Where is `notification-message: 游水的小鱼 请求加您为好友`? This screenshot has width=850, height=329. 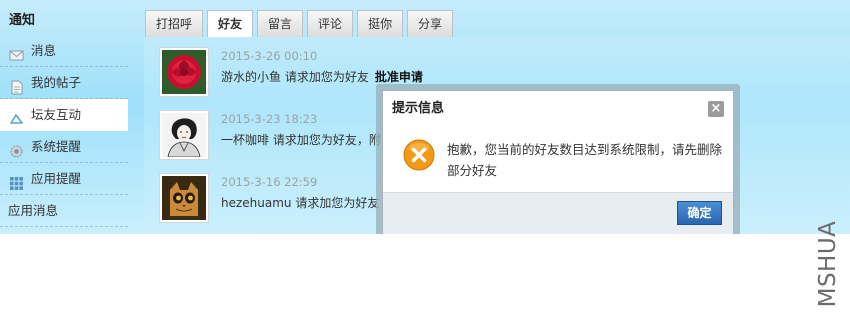
notification-message: 游水的小鱼 请求加您为好友 is located at coordinates (295, 77).